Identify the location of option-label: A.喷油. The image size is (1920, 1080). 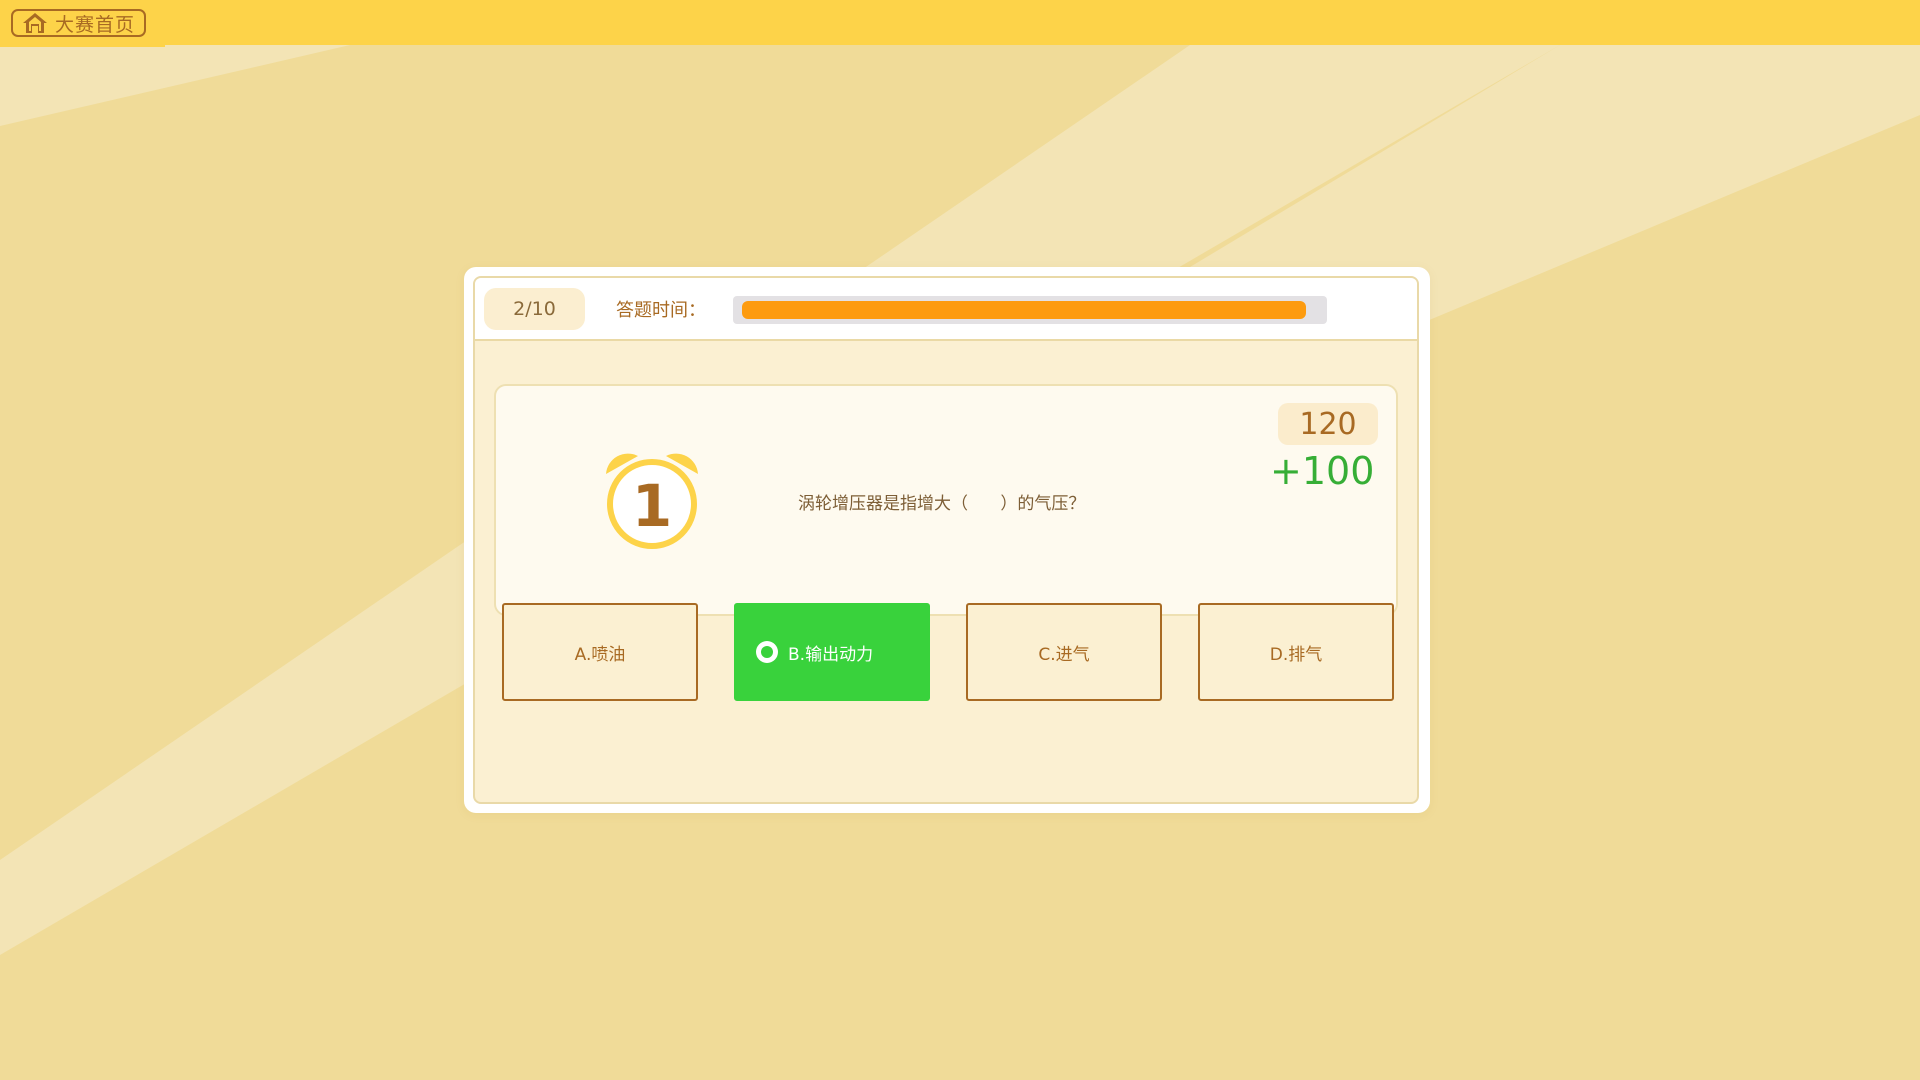
(600, 654).